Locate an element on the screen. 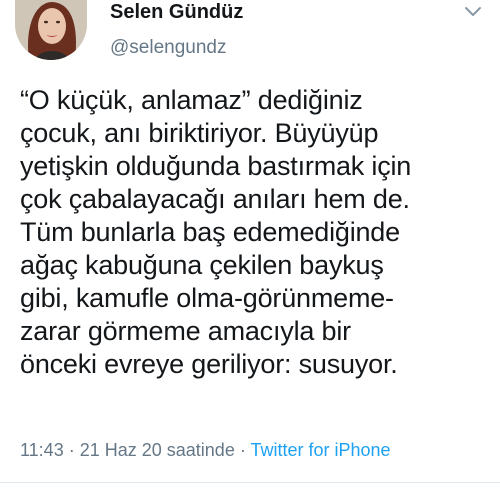 This screenshot has height=500, width=500. tweet-line: gibi, kamufle olma-görünmeme- is located at coordinates (207, 298).